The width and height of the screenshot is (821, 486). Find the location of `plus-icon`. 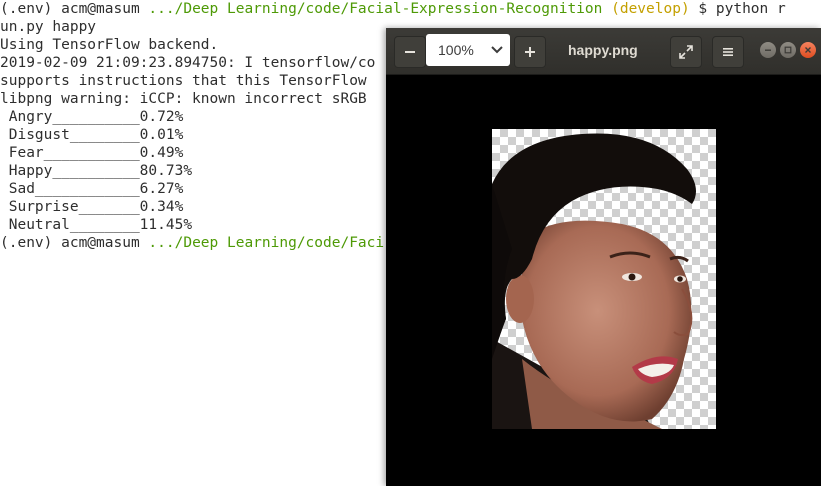

plus-icon is located at coordinates (530, 52).